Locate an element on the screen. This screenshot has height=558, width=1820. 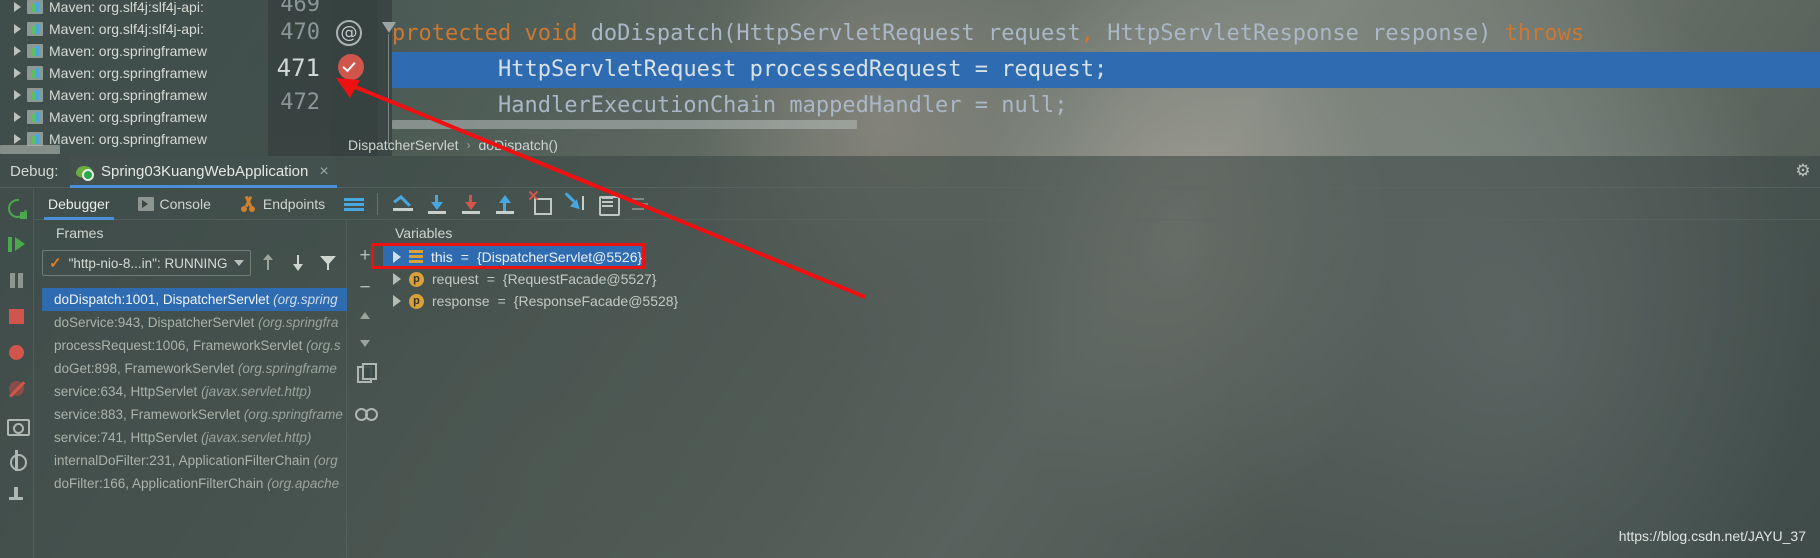
view-breakpoints-button is located at coordinates (17, 353).